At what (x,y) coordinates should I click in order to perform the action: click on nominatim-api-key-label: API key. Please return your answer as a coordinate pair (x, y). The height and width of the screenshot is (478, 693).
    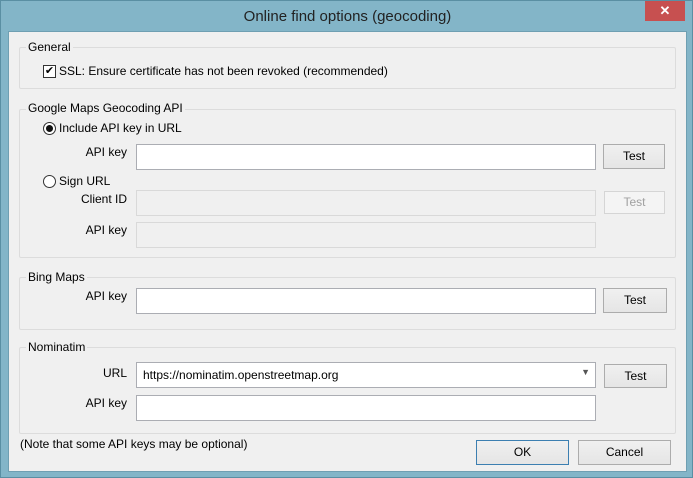
    Looking at the image, I should click on (106, 403).